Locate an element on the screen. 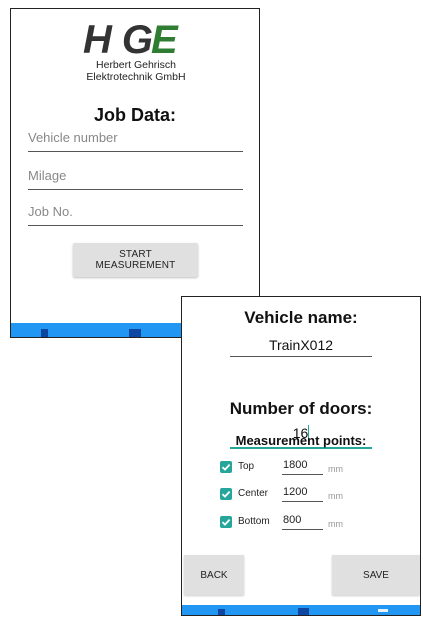 This screenshot has height=617, width=423. measurement-point-row: Bottom 800 mm is located at coordinates (315, 524).